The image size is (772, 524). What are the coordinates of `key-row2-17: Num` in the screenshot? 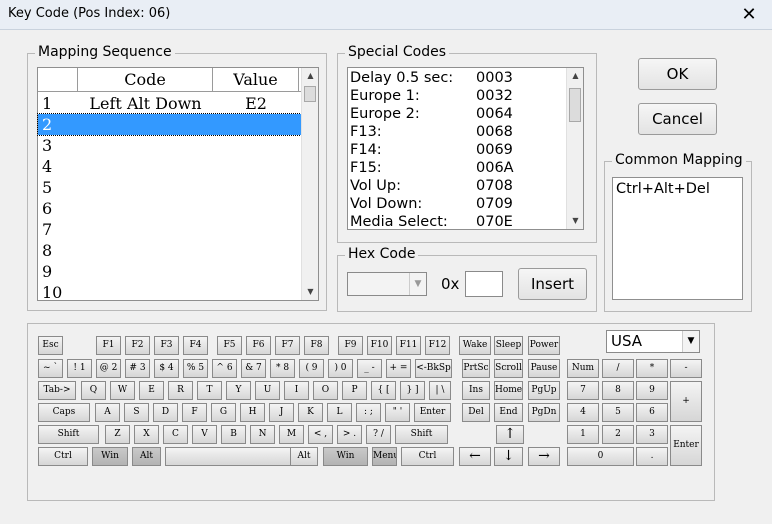 It's located at (583, 368).